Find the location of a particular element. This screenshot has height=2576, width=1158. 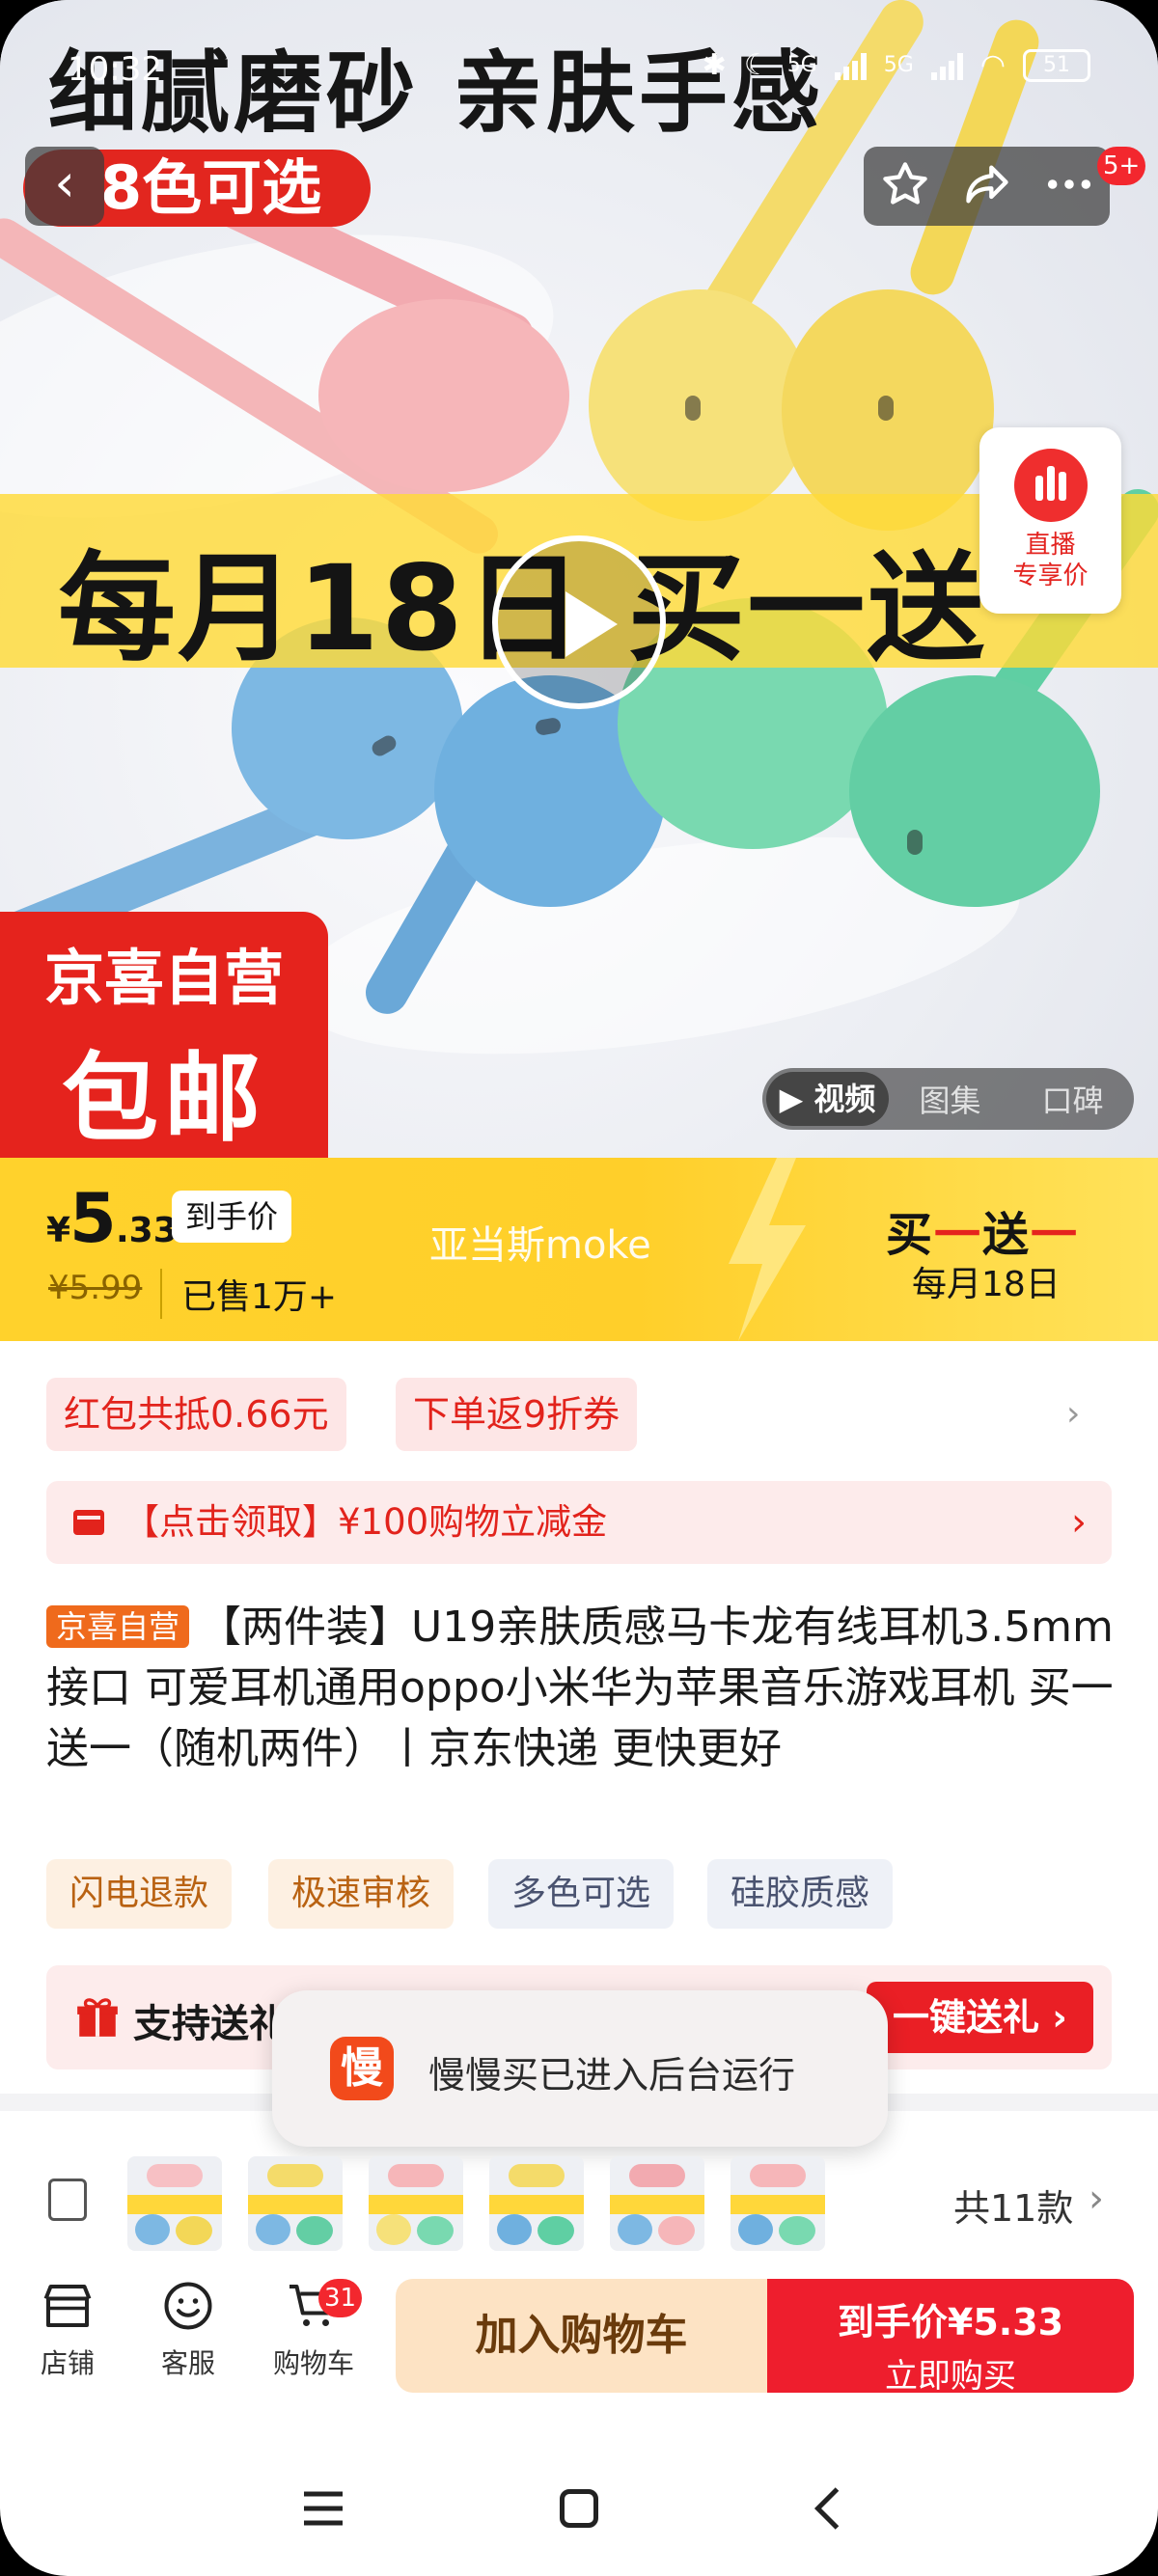

price-currency: ¥ is located at coordinates (58, 1230).